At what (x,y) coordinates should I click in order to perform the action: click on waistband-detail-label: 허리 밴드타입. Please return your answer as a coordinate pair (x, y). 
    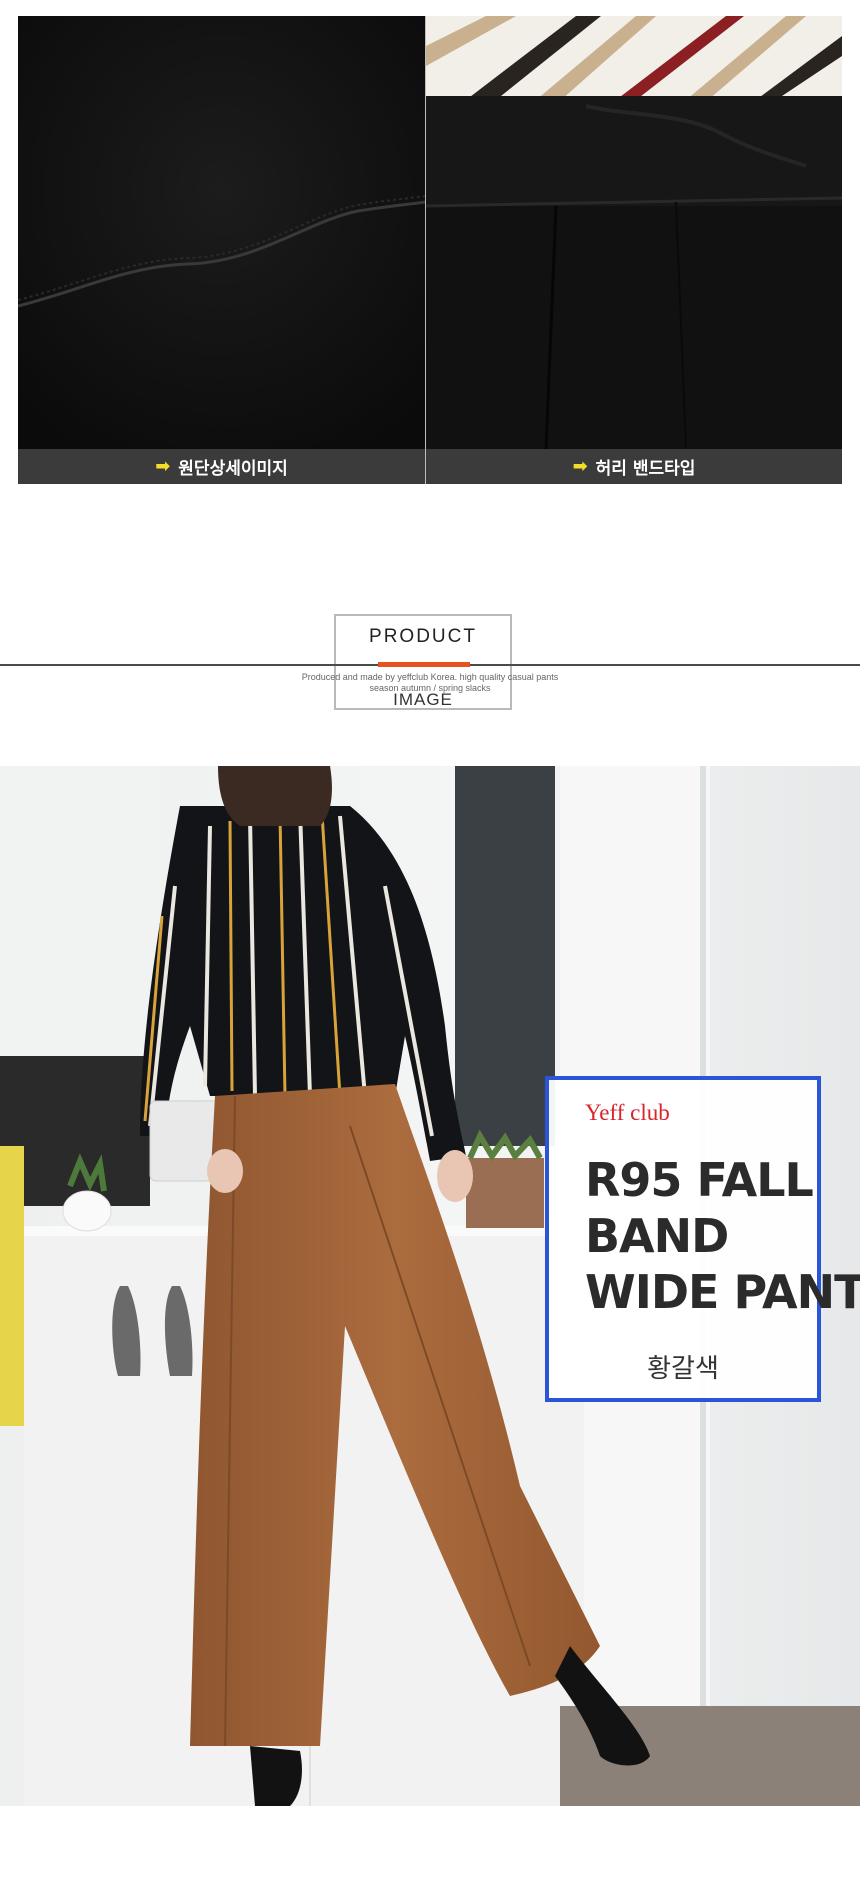
    Looking at the image, I should click on (645, 469).